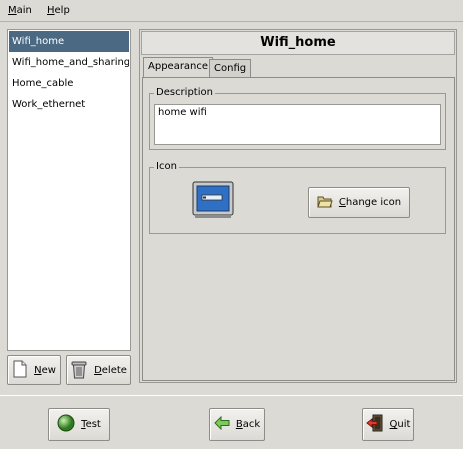  What do you see at coordinates (69, 62) in the screenshot?
I see `profile-item-wifi-home-and-sharing: Wifi_home_and_sharing` at bounding box center [69, 62].